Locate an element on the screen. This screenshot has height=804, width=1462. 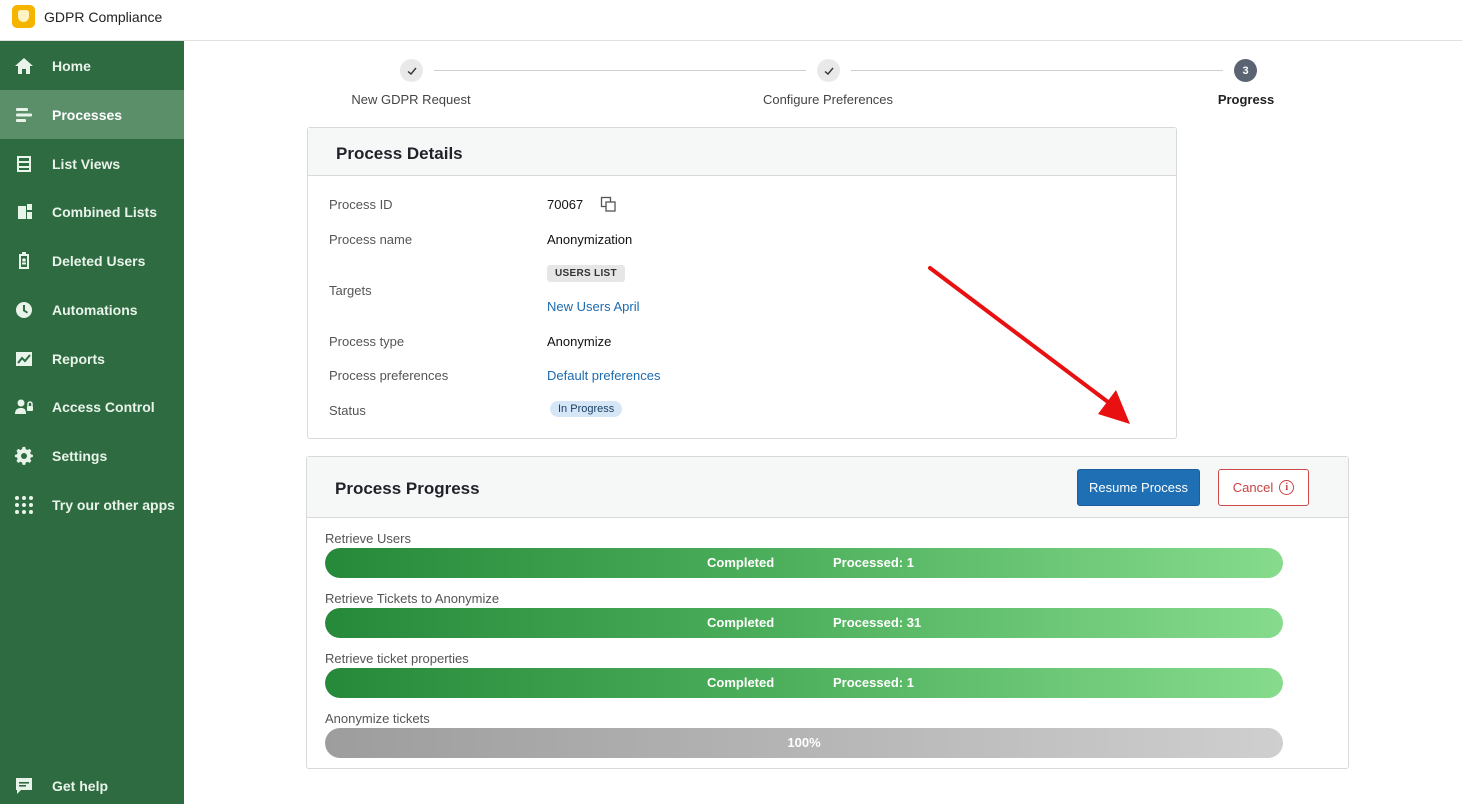
app-logo-icon is located at coordinates (23, 16).